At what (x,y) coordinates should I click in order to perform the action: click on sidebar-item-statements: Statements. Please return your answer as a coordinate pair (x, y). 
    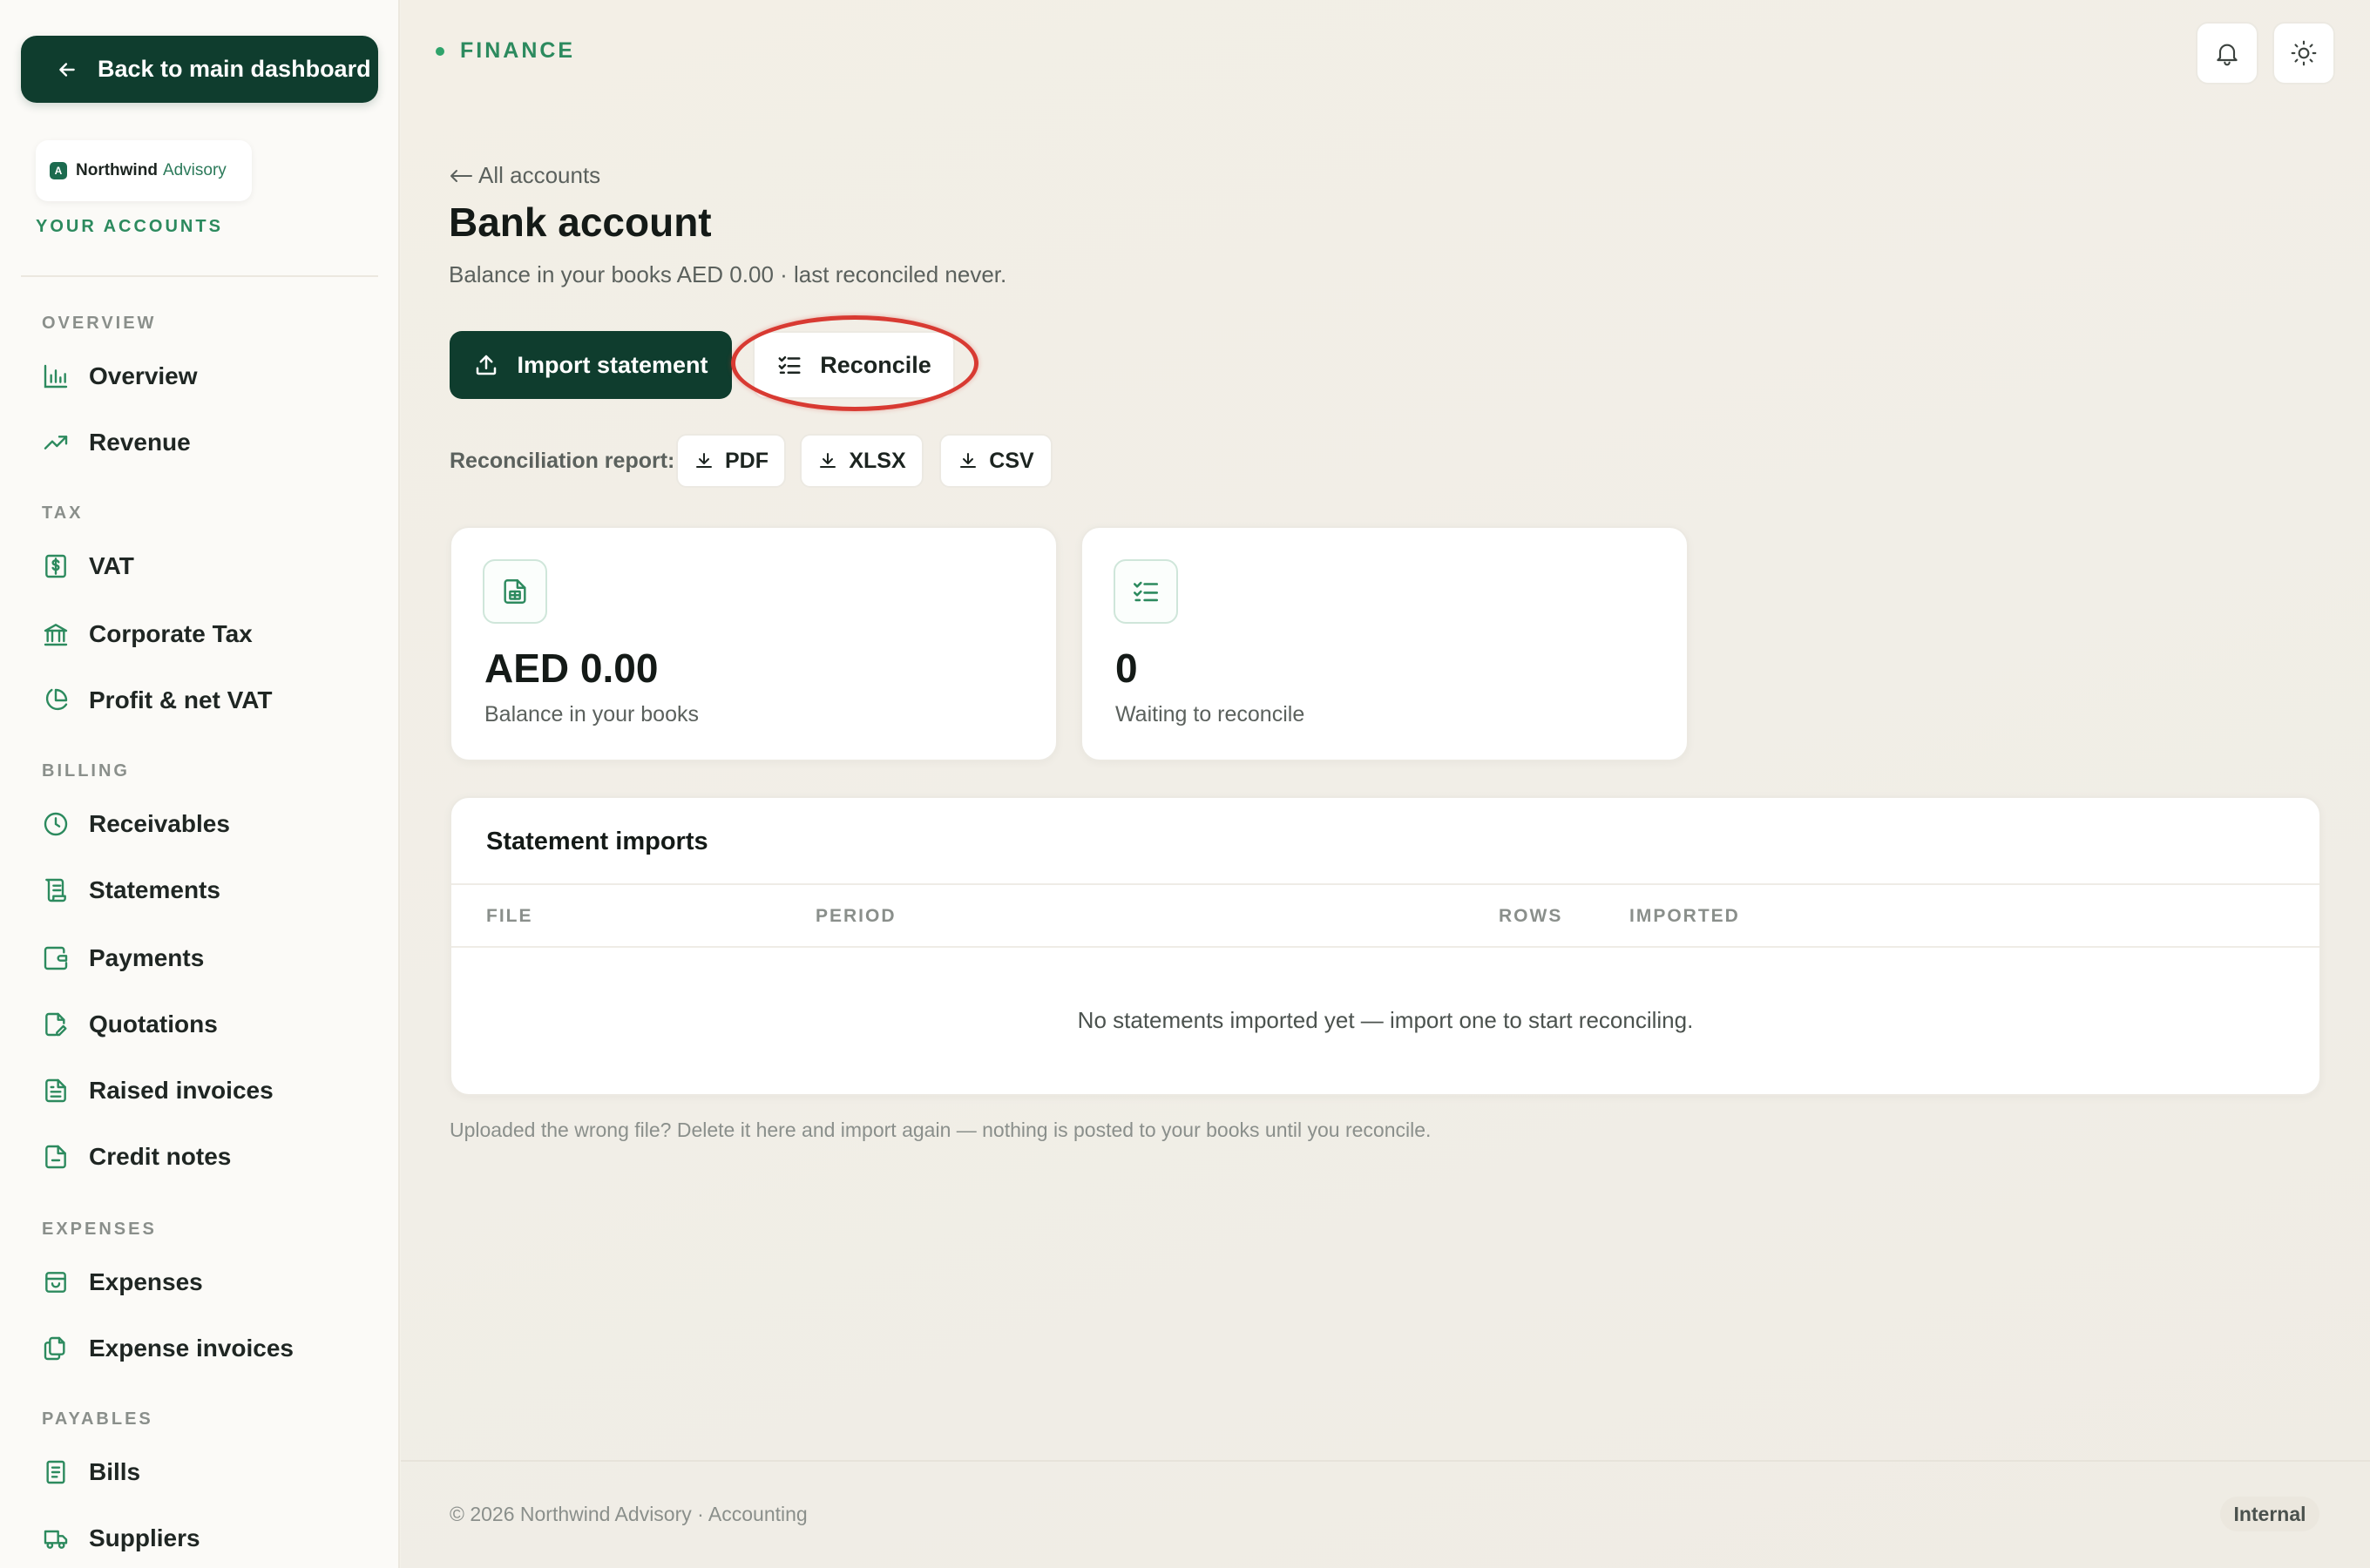
    Looking at the image, I should click on (212, 890).